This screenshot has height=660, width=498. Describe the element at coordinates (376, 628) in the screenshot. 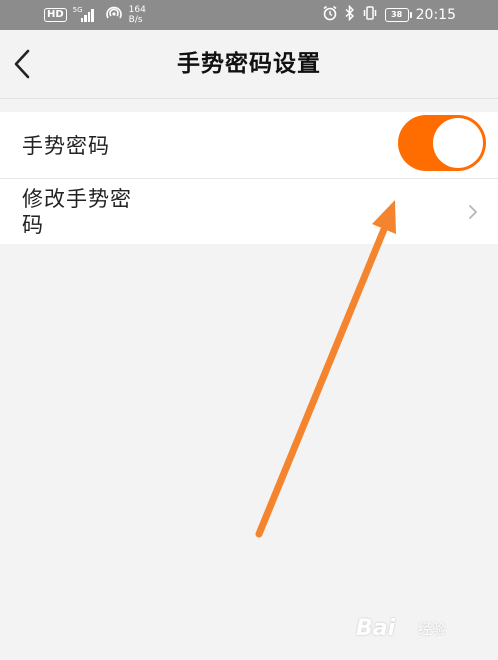

I see `watermark-brand: Bai` at that location.